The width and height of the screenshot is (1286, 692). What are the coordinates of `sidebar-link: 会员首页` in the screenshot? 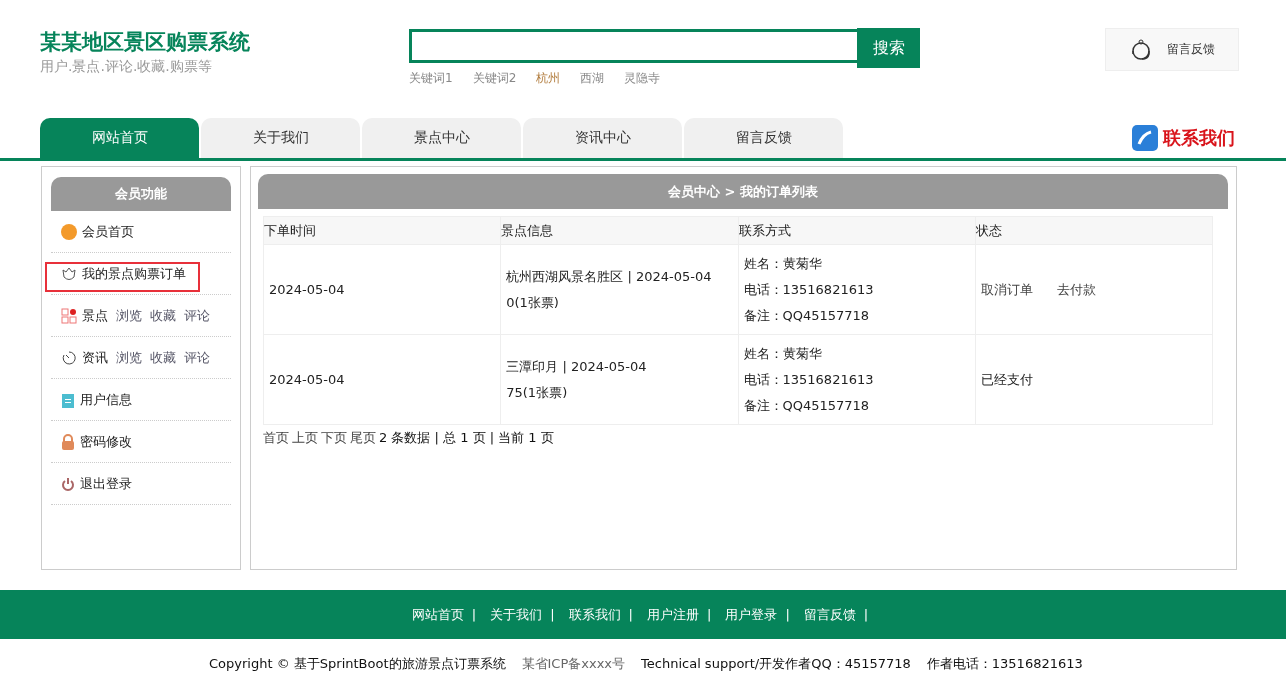 It's located at (108, 231).